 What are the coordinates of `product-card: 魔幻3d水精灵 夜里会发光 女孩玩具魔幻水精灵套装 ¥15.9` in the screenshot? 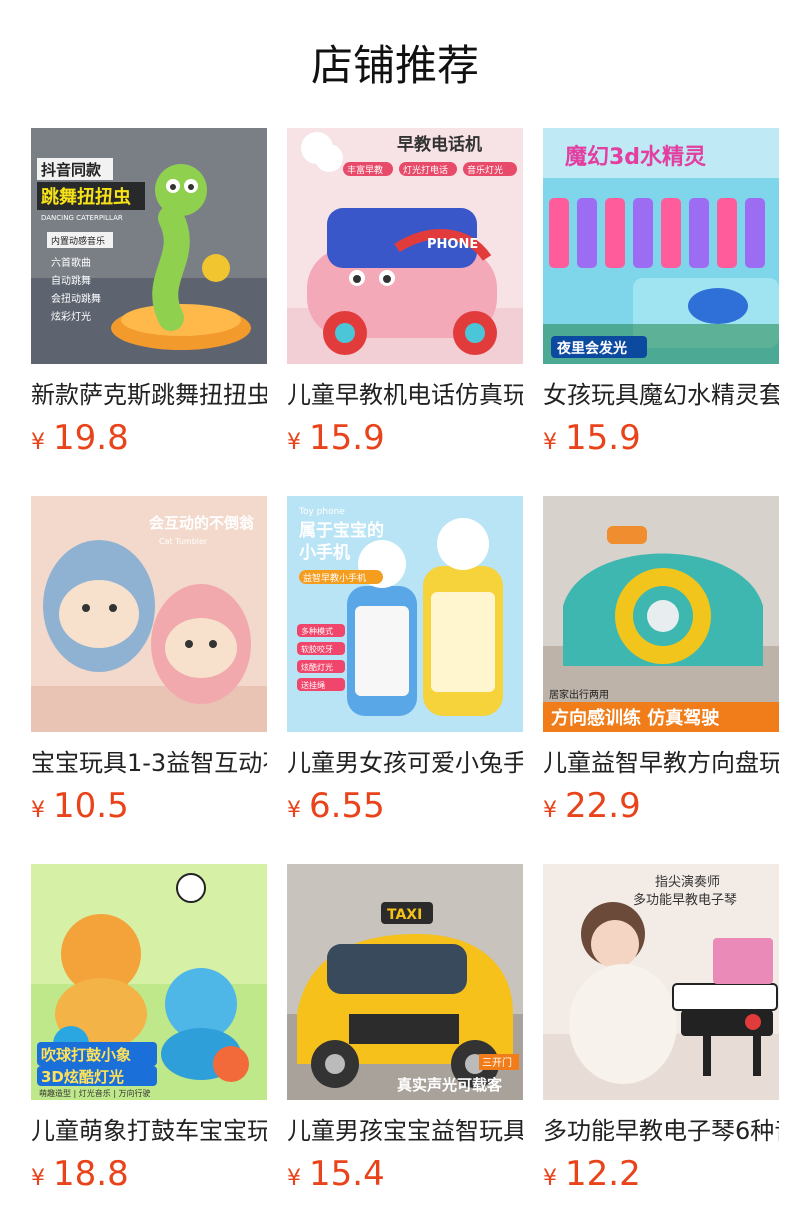 It's located at (661, 293).